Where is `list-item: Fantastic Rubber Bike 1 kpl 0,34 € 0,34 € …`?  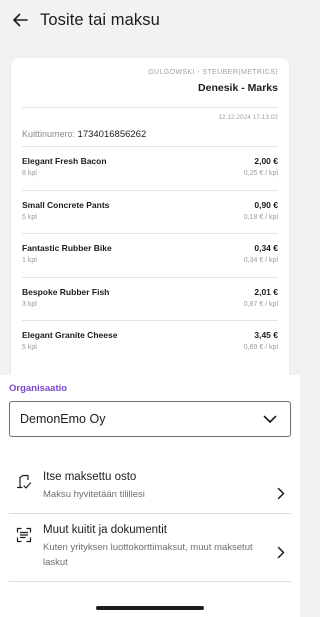 list-item: Fantastic Rubber Bike 1 kpl 0,34 € 0,34 € … is located at coordinates (150, 255).